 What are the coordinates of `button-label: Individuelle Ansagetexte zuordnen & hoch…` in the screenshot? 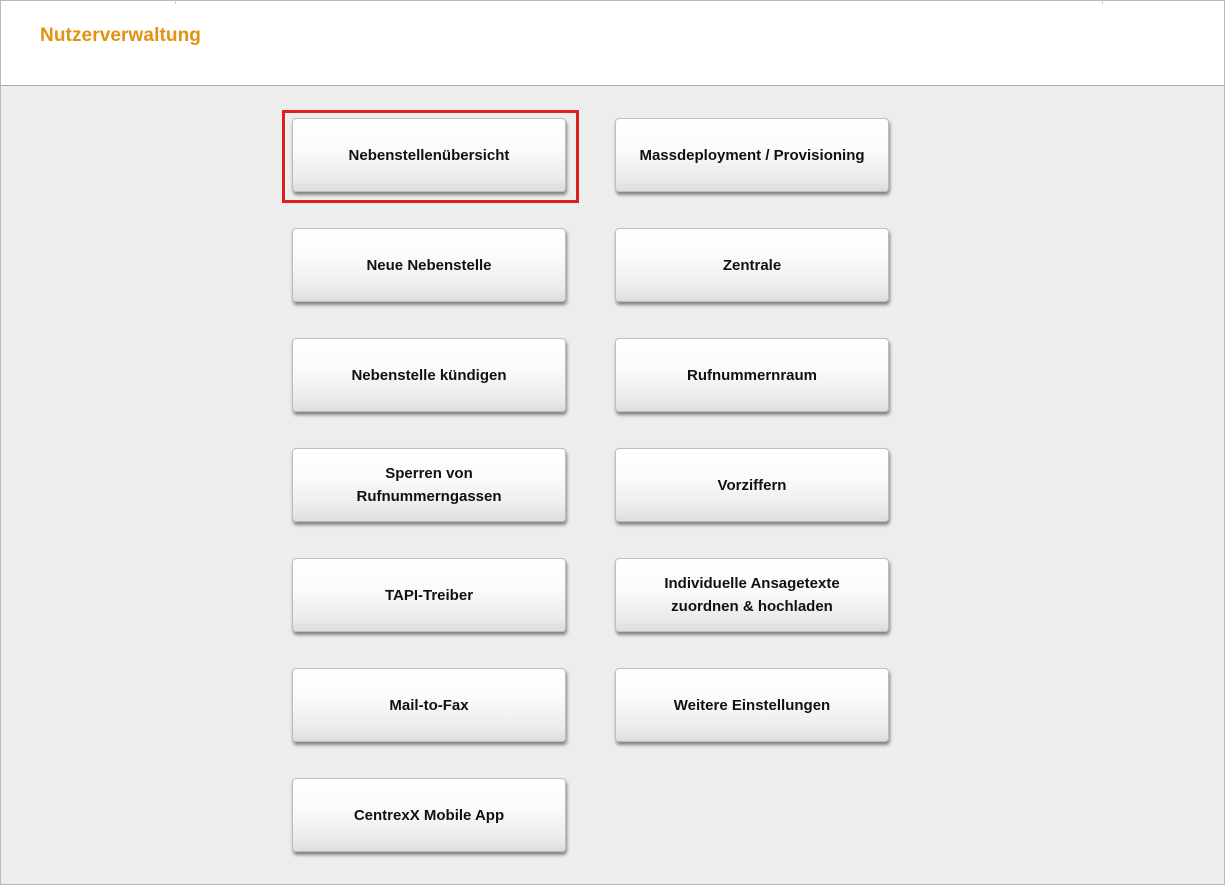 It's located at (752, 595).